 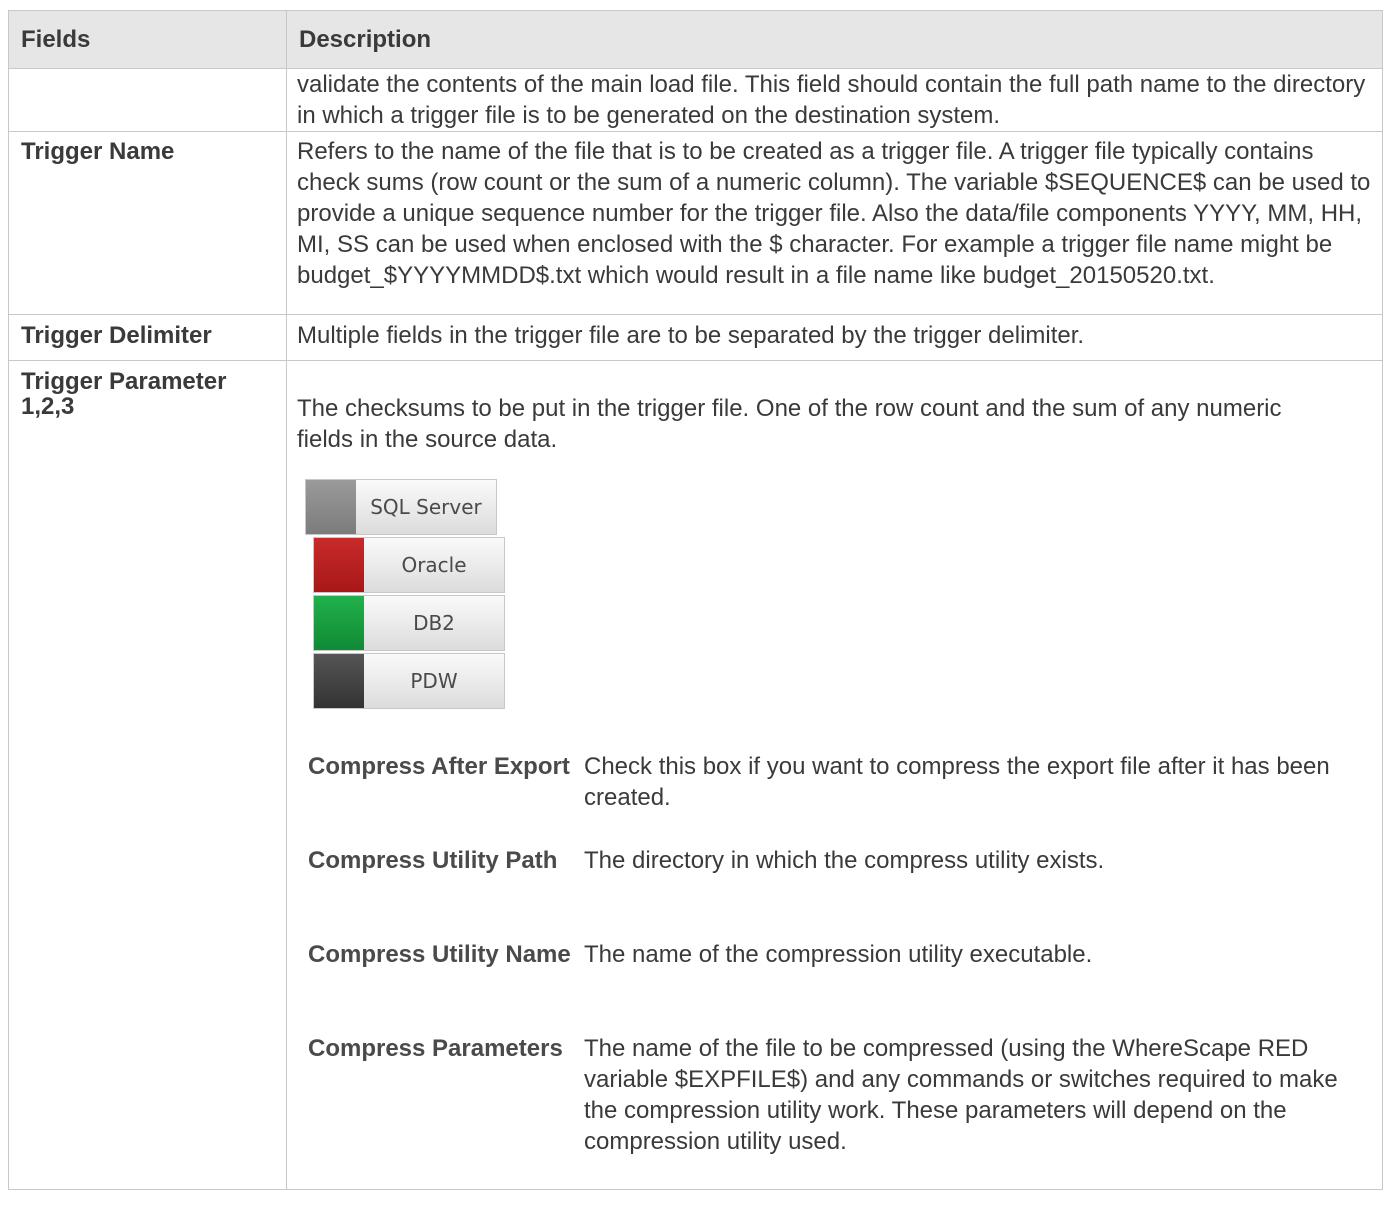 I want to click on option-term: Compress After Export, so click(x=439, y=766).